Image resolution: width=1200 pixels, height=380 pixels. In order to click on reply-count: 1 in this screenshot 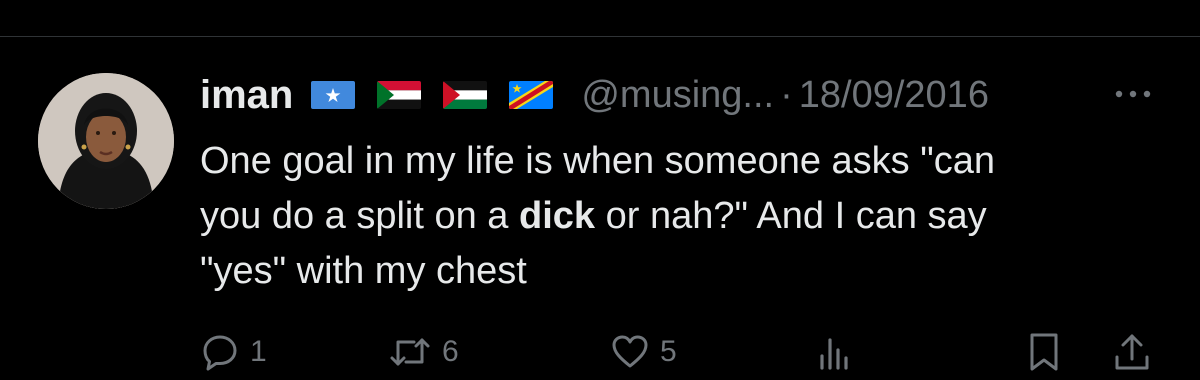, I will do `click(258, 351)`.